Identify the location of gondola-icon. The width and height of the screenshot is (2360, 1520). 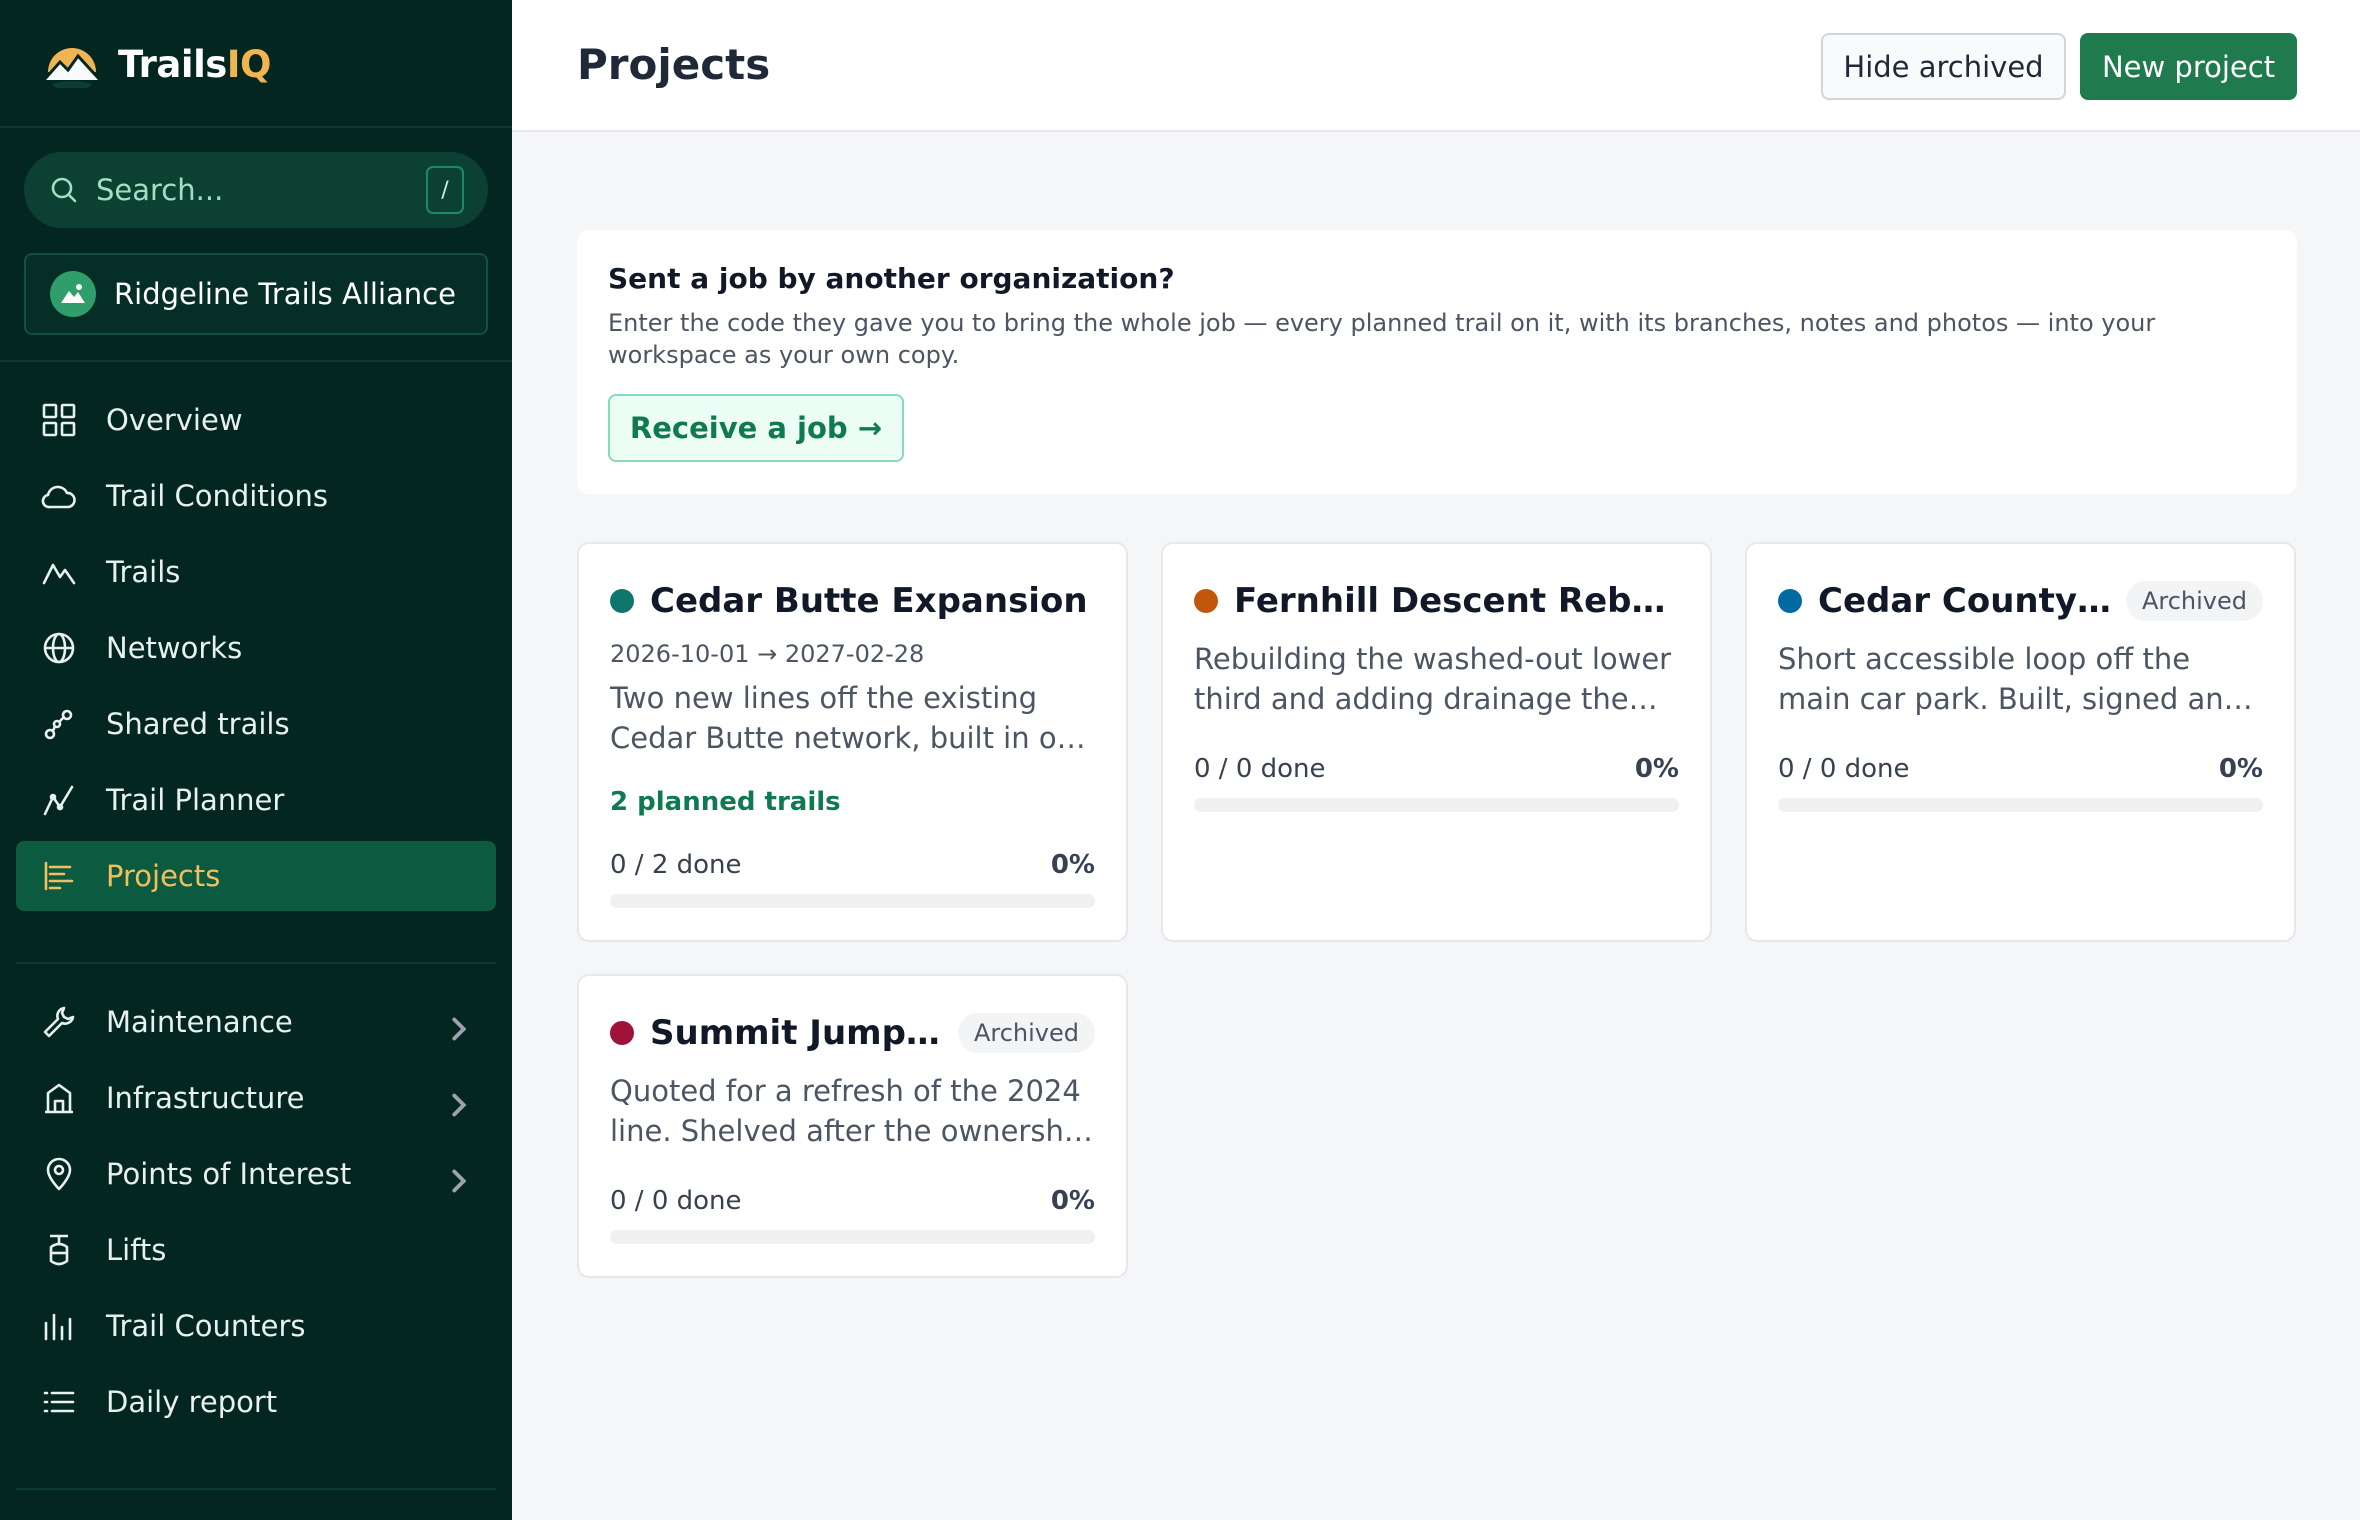
(59, 1250).